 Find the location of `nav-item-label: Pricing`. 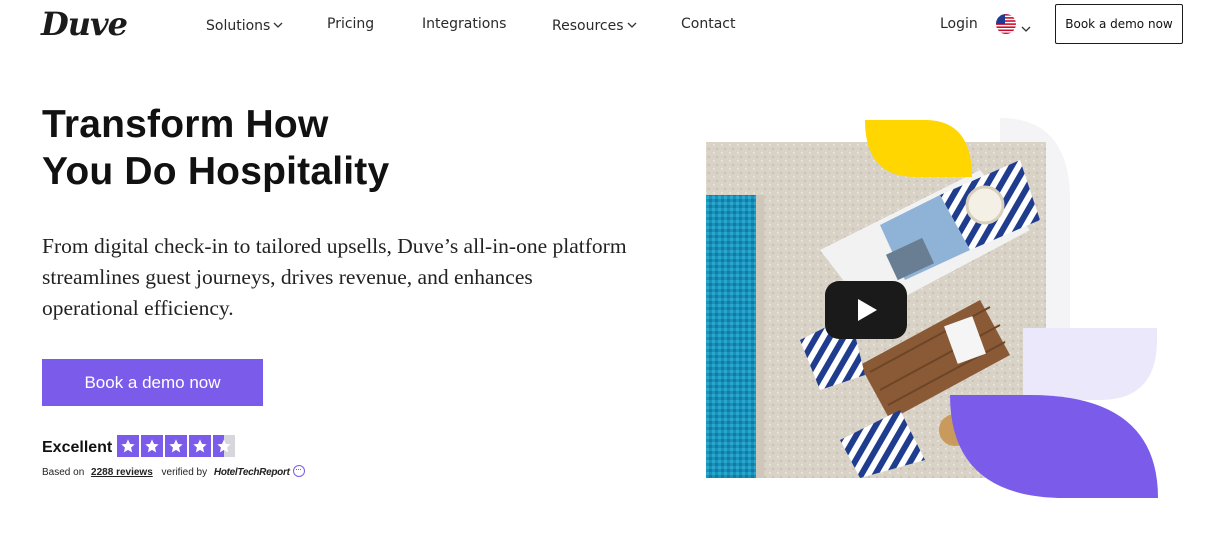

nav-item-label: Pricing is located at coordinates (351, 24).